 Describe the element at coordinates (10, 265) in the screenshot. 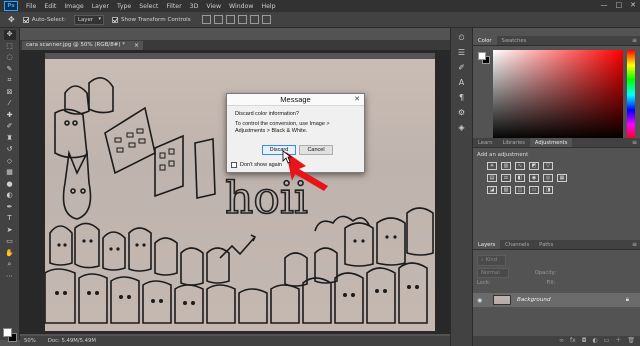

I see `zoom-tool-icon: ⌕` at that location.